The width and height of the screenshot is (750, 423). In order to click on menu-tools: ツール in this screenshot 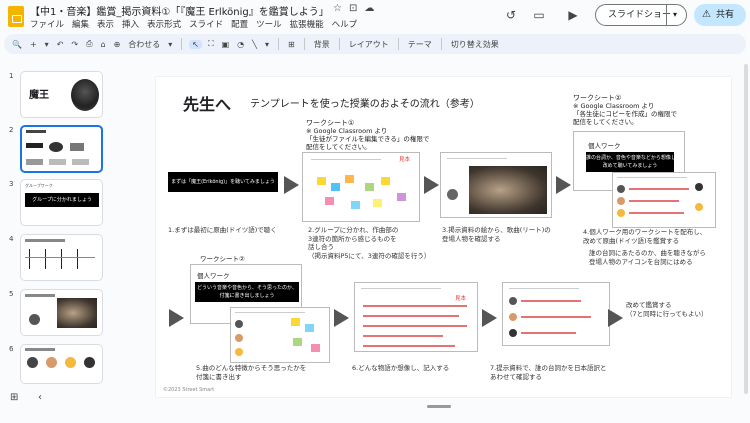, I will do `click(269, 24)`.